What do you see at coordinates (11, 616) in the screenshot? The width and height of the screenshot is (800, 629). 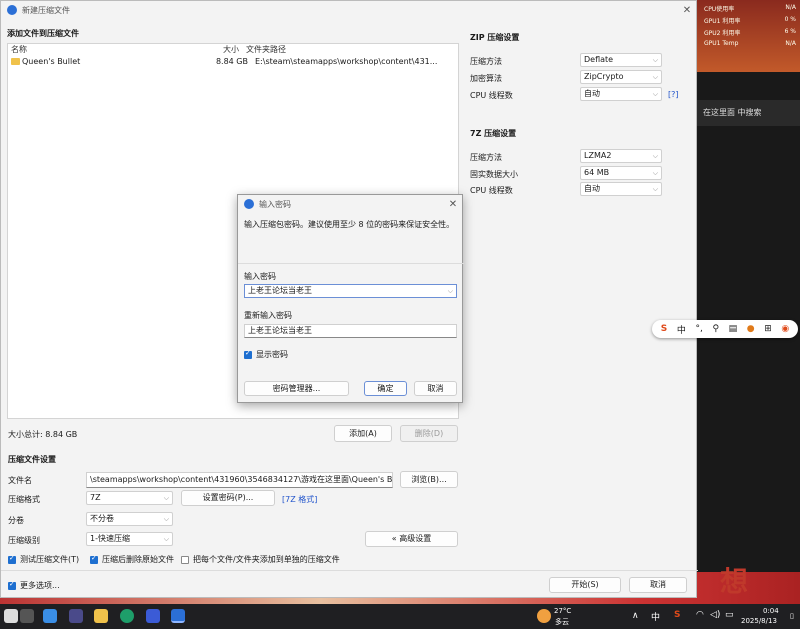 I see `start-icon` at bounding box center [11, 616].